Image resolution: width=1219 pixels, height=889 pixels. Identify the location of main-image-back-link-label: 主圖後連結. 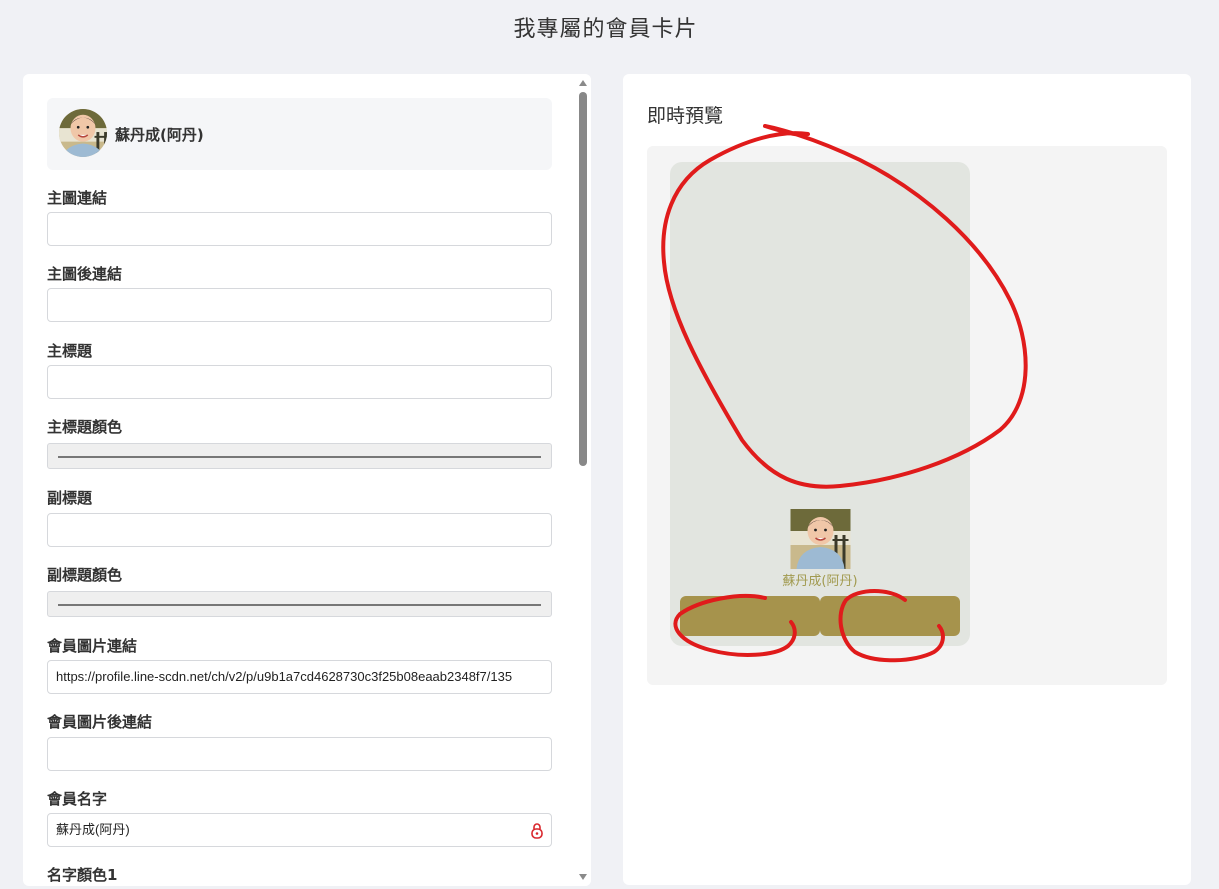
(85, 274).